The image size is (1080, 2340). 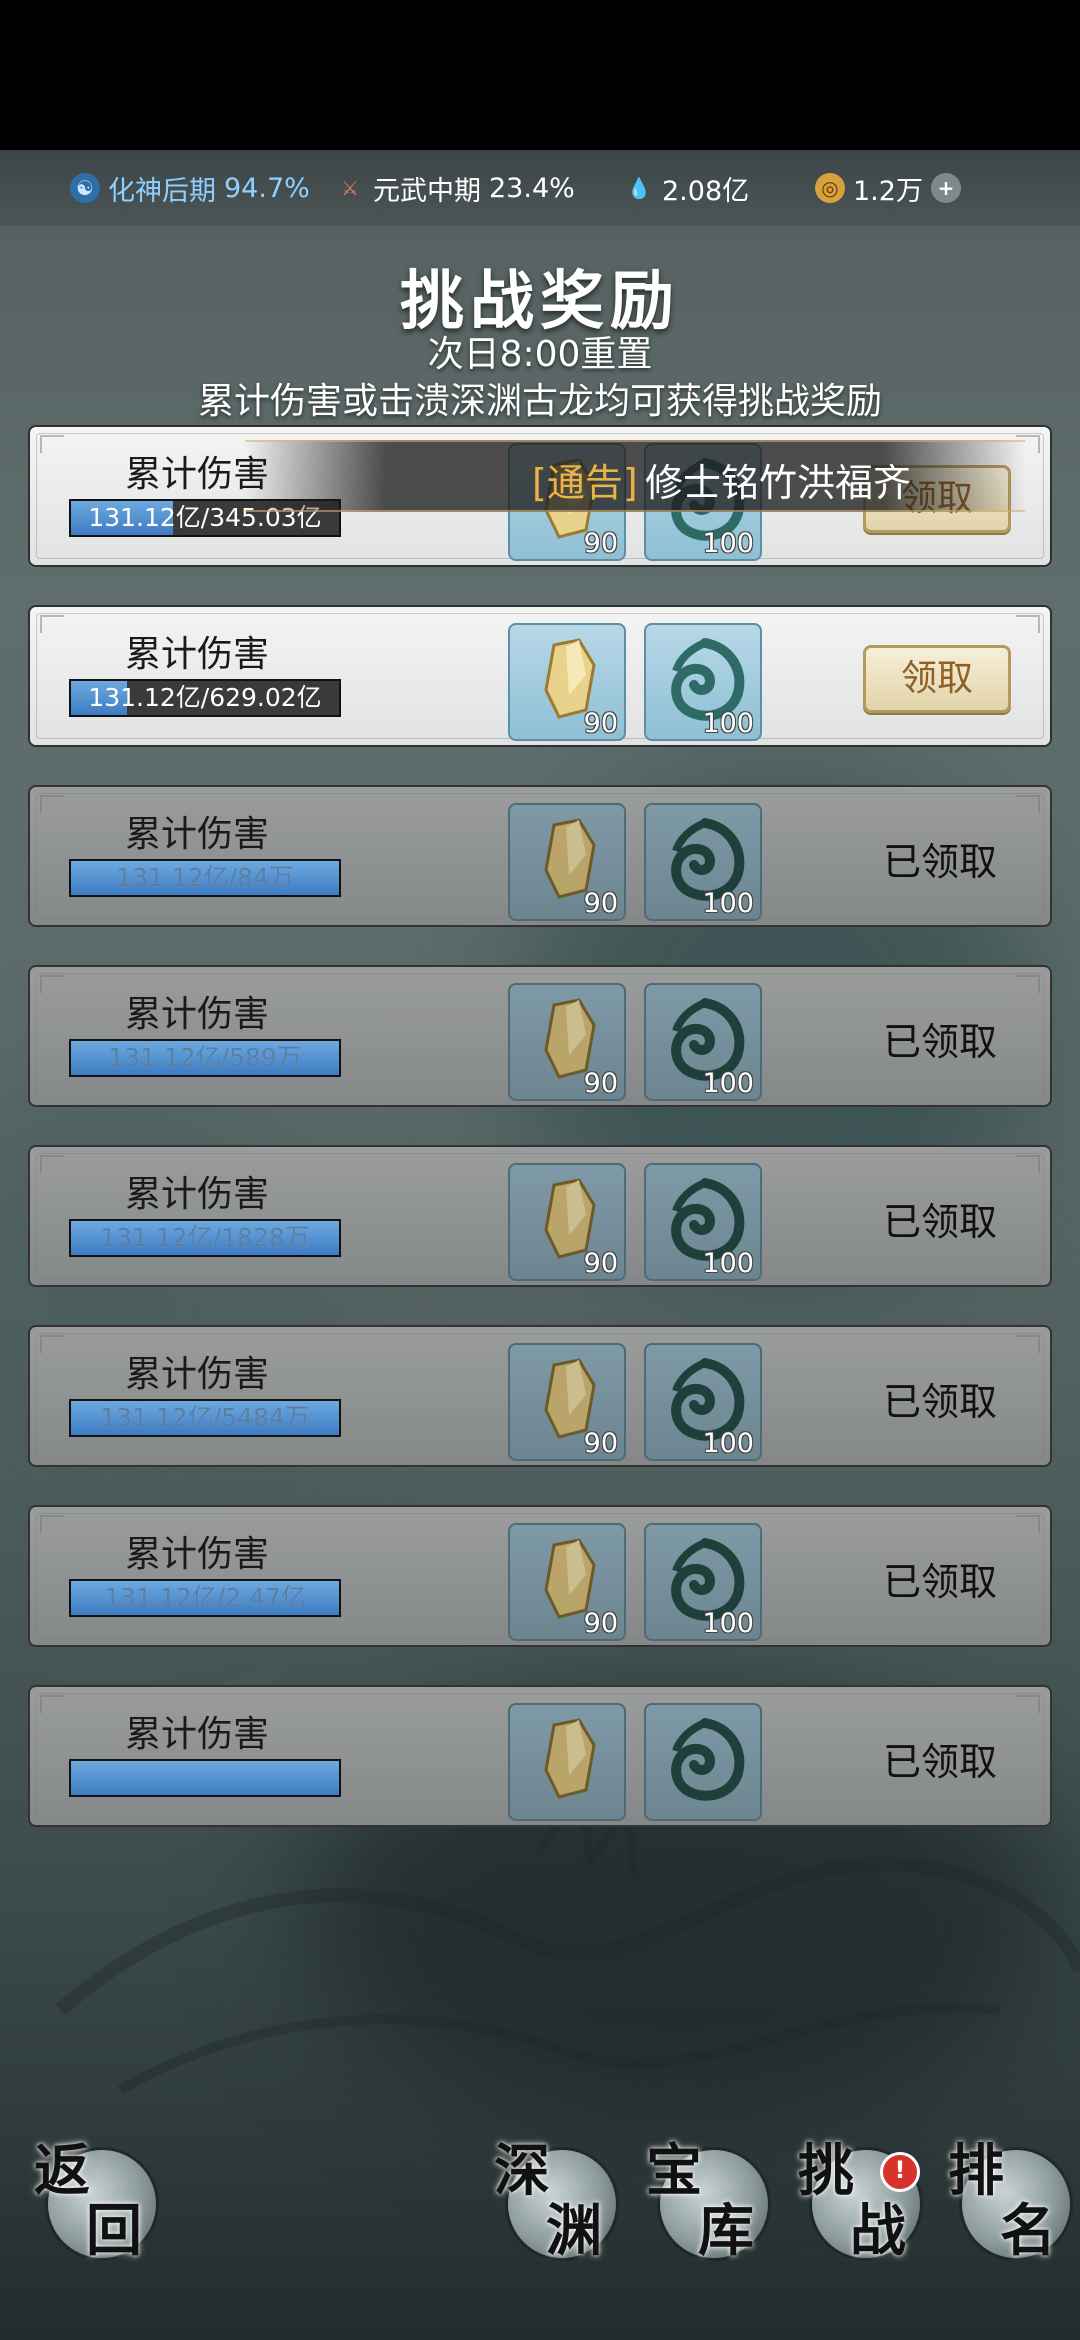 I want to click on ranking-label-2: 名, so click(x=1028, y=2231).